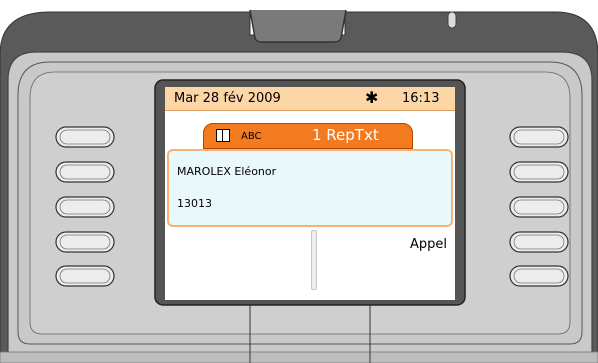 The height and width of the screenshot is (363, 598). Describe the element at coordinates (223, 135) in the screenshot. I see `book-icon` at that location.